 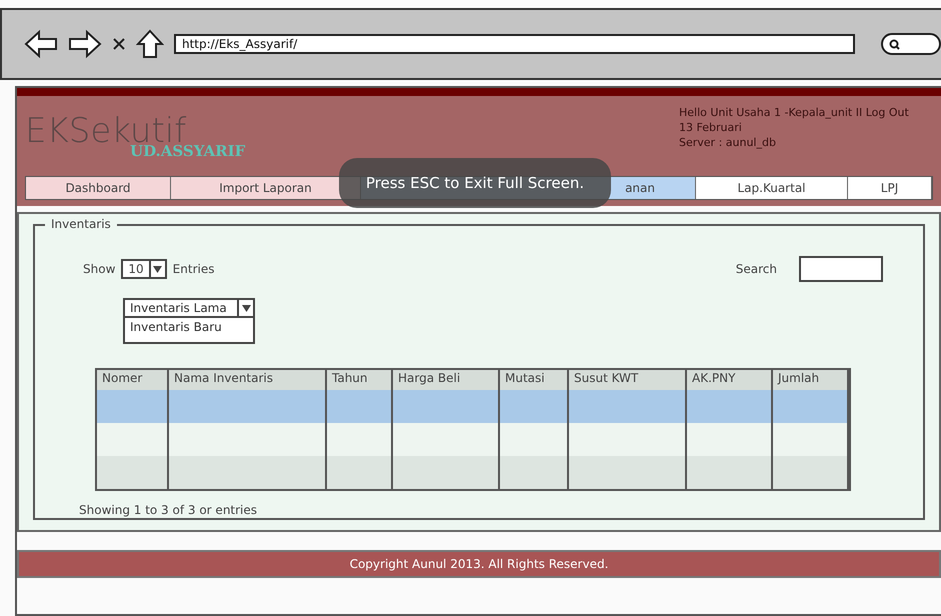 What do you see at coordinates (514, 44) in the screenshot?
I see `url-field: http://Eks_Assyarif/` at bounding box center [514, 44].